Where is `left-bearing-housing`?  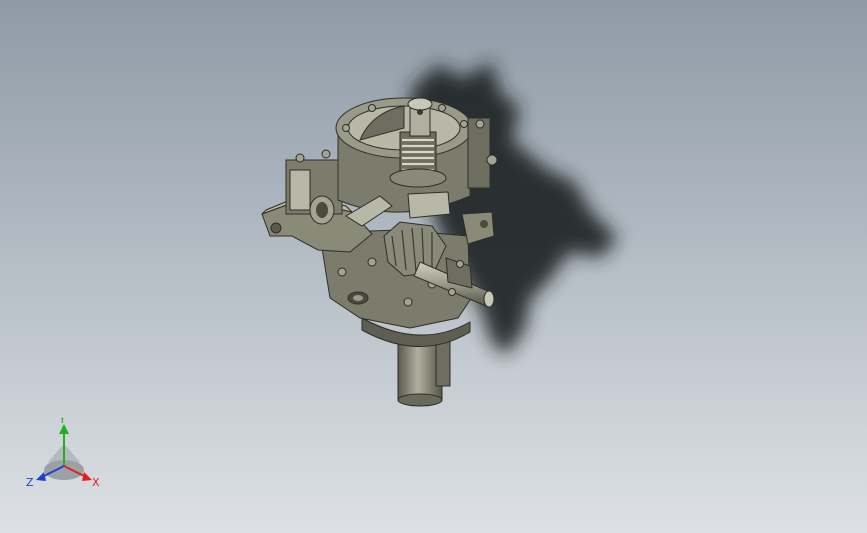
left-bearing-housing is located at coordinates (314, 187).